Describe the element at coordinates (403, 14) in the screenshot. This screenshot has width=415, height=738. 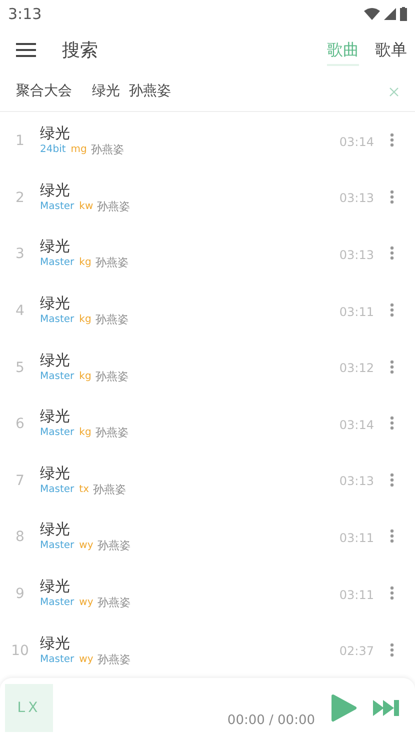
I see `battery-icon` at that location.